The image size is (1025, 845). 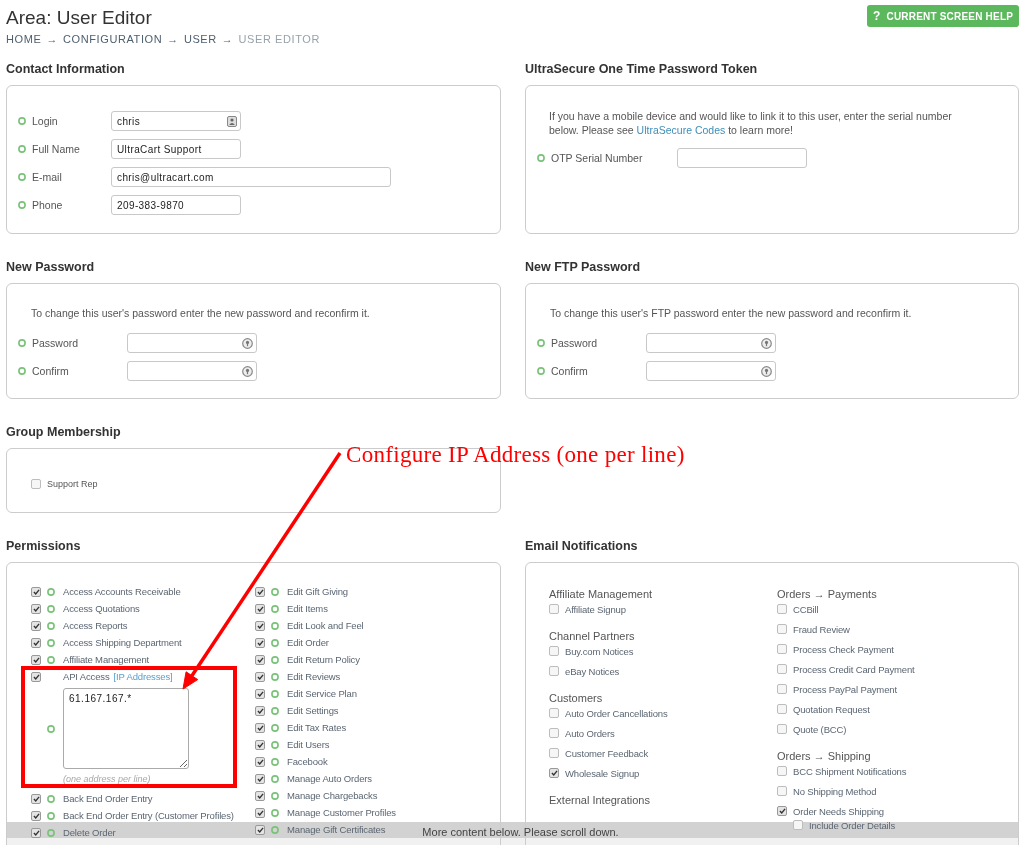 I want to click on person-card-icon, so click(x=232, y=121).